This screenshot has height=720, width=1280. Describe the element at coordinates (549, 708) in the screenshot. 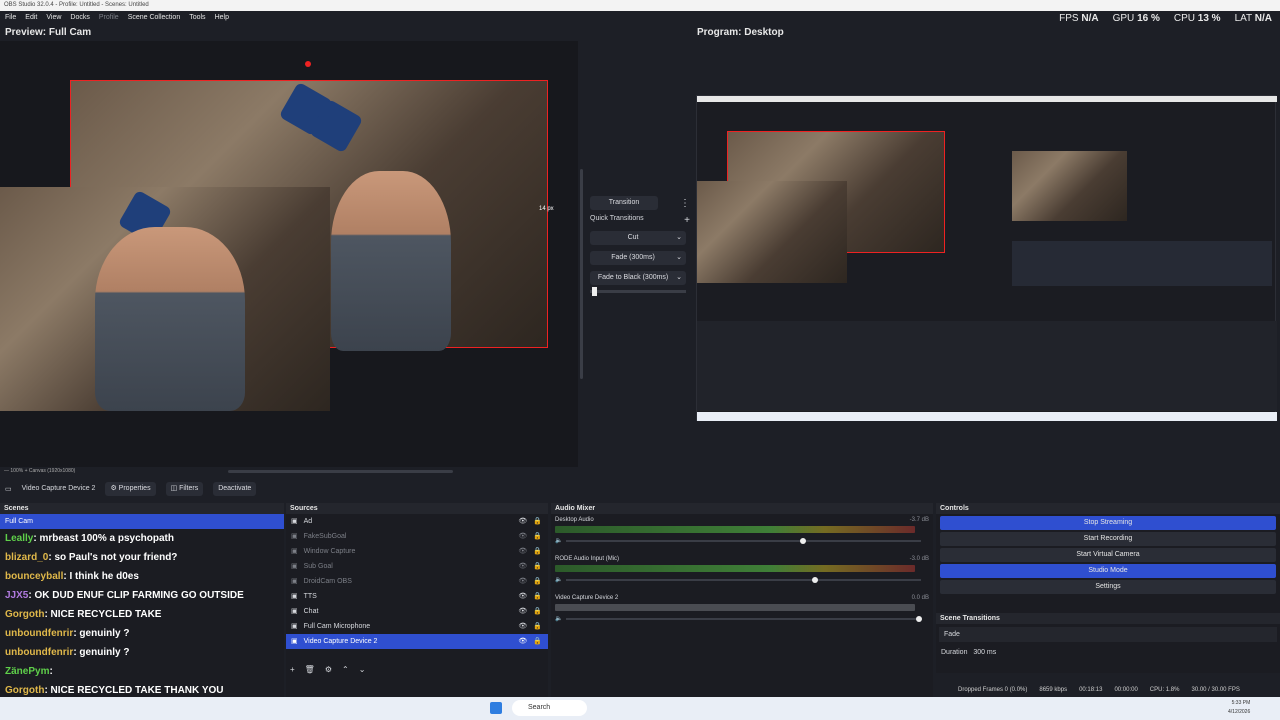

I see `taskbar-search: Search` at that location.